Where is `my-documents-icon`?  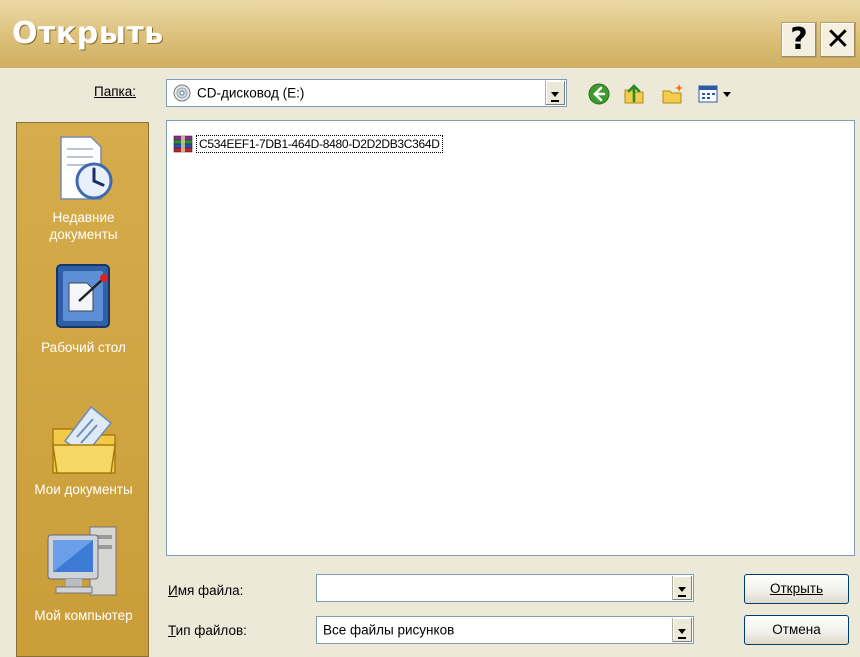
my-documents-icon is located at coordinates (83, 439).